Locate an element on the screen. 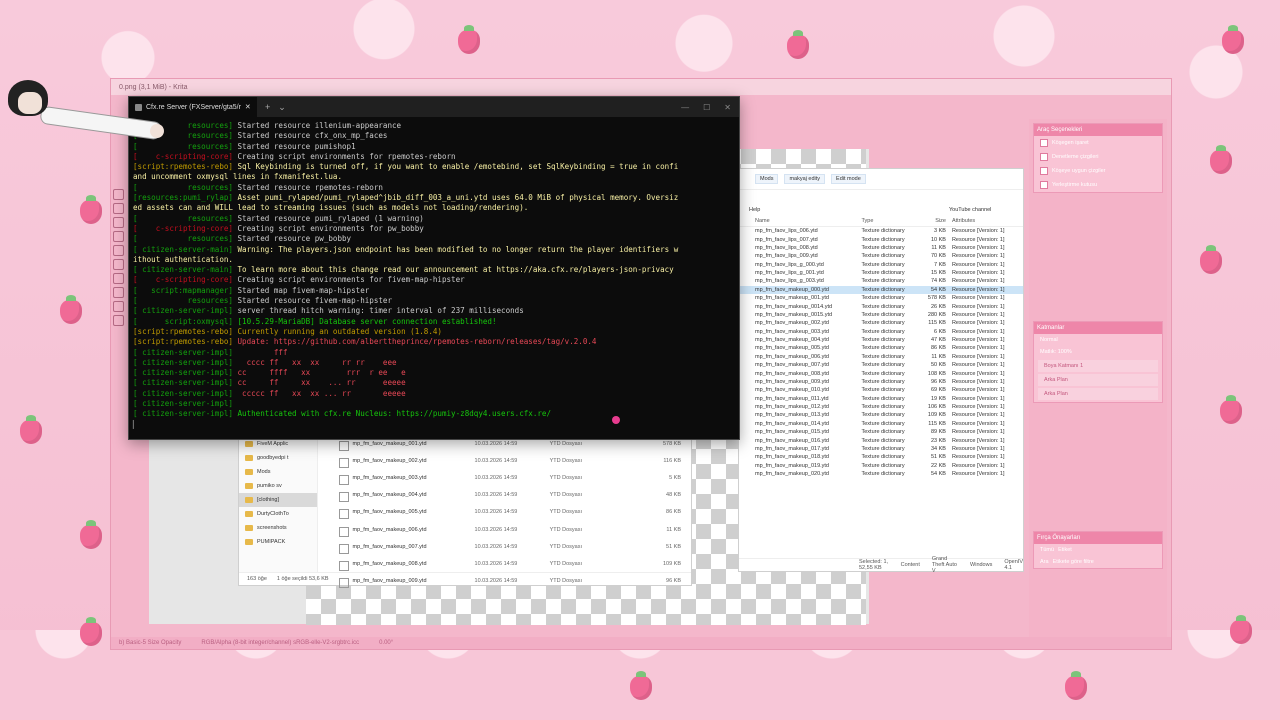 Image resolution: width=1280 pixels, height=720 pixels. transform-tool-icon is located at coordinates (118, 222).